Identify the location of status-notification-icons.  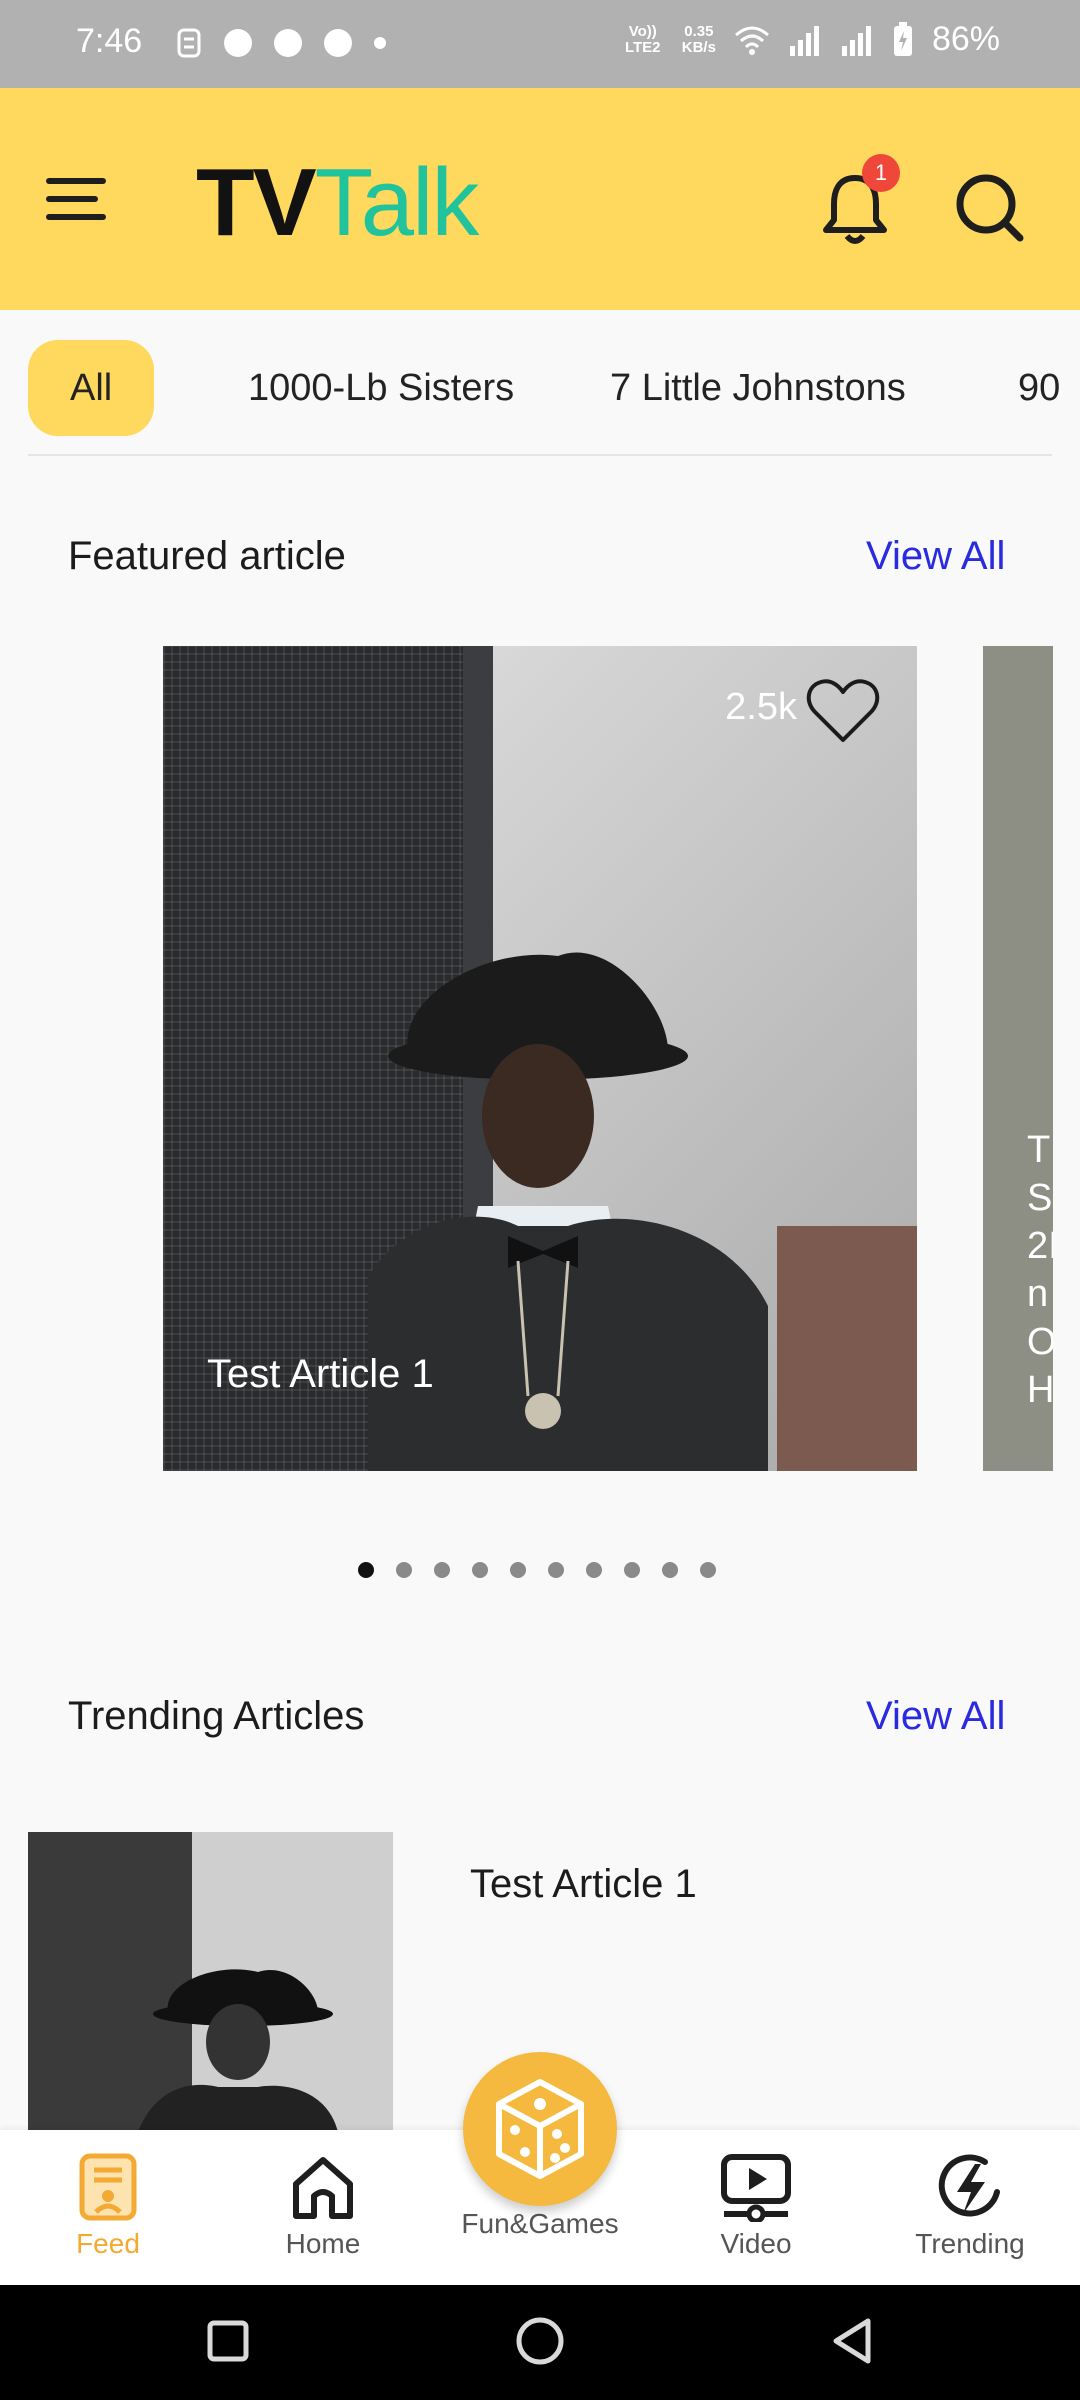
(281, 43).